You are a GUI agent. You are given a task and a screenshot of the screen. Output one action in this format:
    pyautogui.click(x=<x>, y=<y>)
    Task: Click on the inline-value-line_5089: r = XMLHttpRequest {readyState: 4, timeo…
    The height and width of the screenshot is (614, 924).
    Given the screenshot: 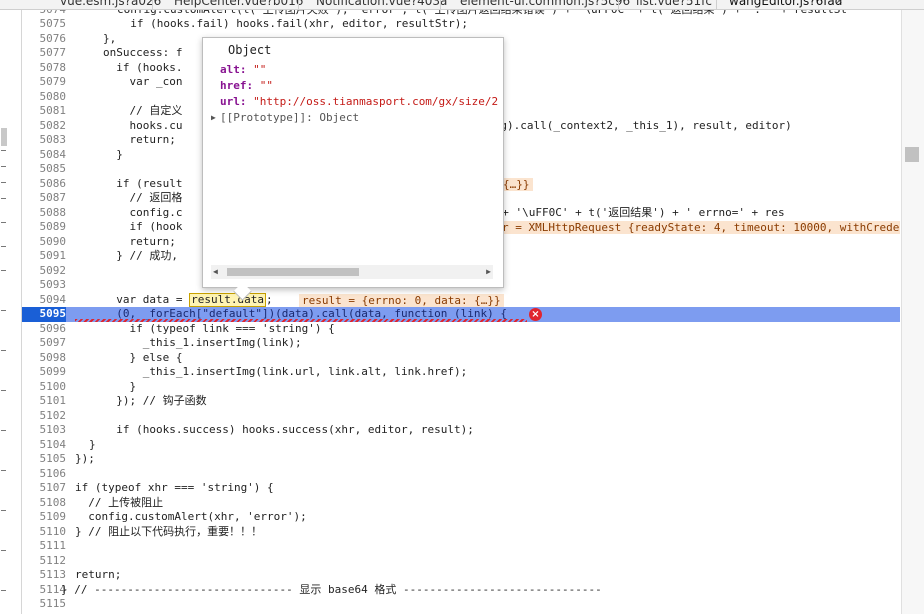 What is the action you would take?
    pyautogui.click(x=699, y=227)
    